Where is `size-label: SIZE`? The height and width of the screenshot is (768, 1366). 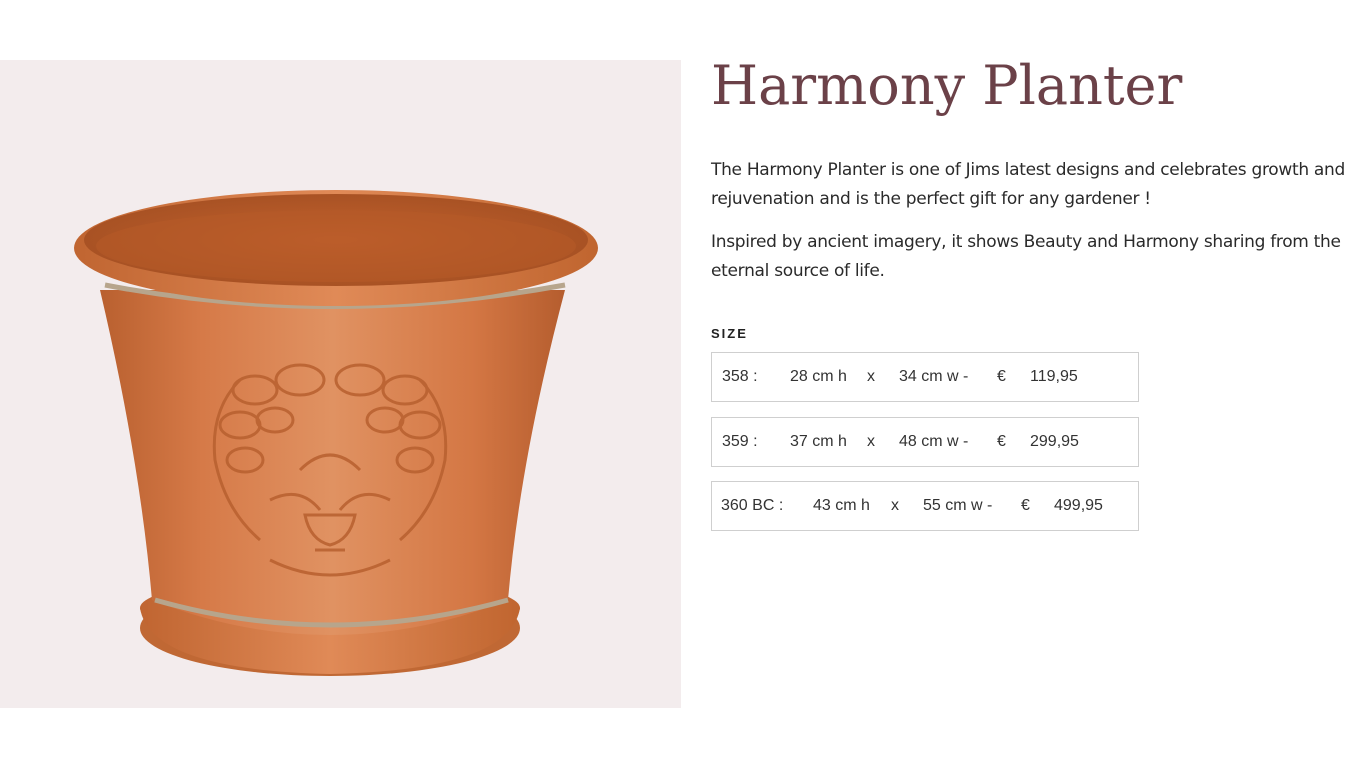 size-label: SIZE is located at coordinates (729, 333).